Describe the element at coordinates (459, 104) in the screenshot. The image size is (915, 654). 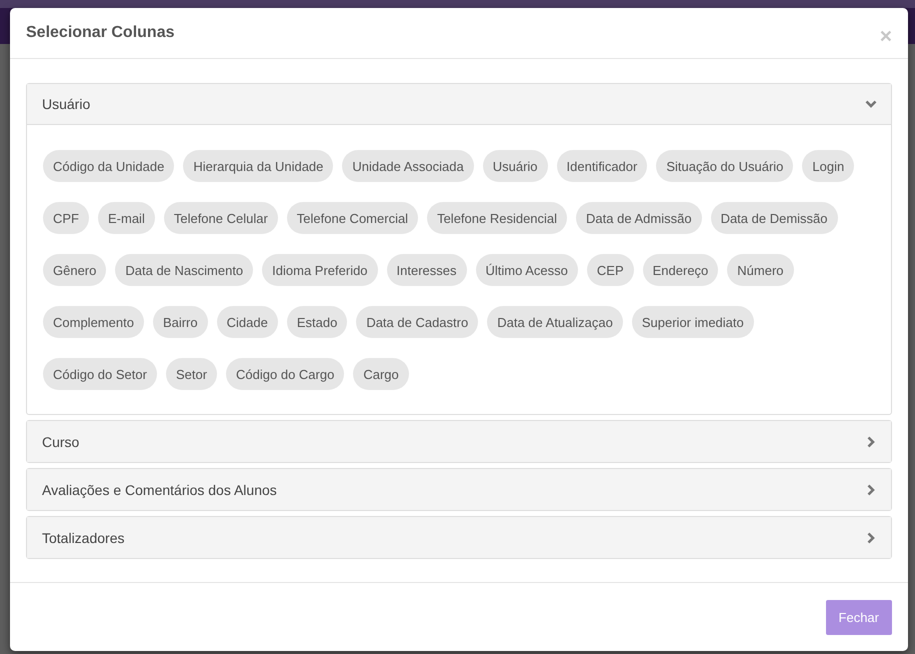
I see `panel-header: Usuário` at that location.